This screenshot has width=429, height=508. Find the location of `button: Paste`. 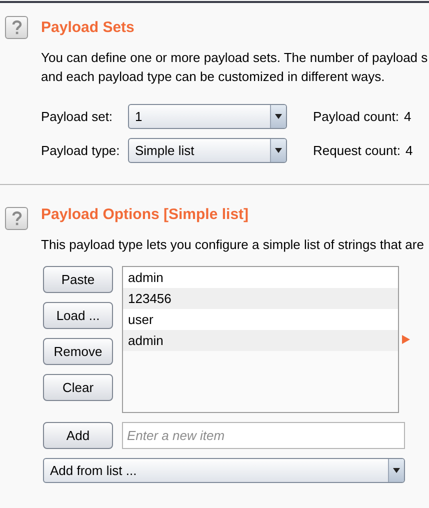

button: Paste is located at coordinates (78, 279).